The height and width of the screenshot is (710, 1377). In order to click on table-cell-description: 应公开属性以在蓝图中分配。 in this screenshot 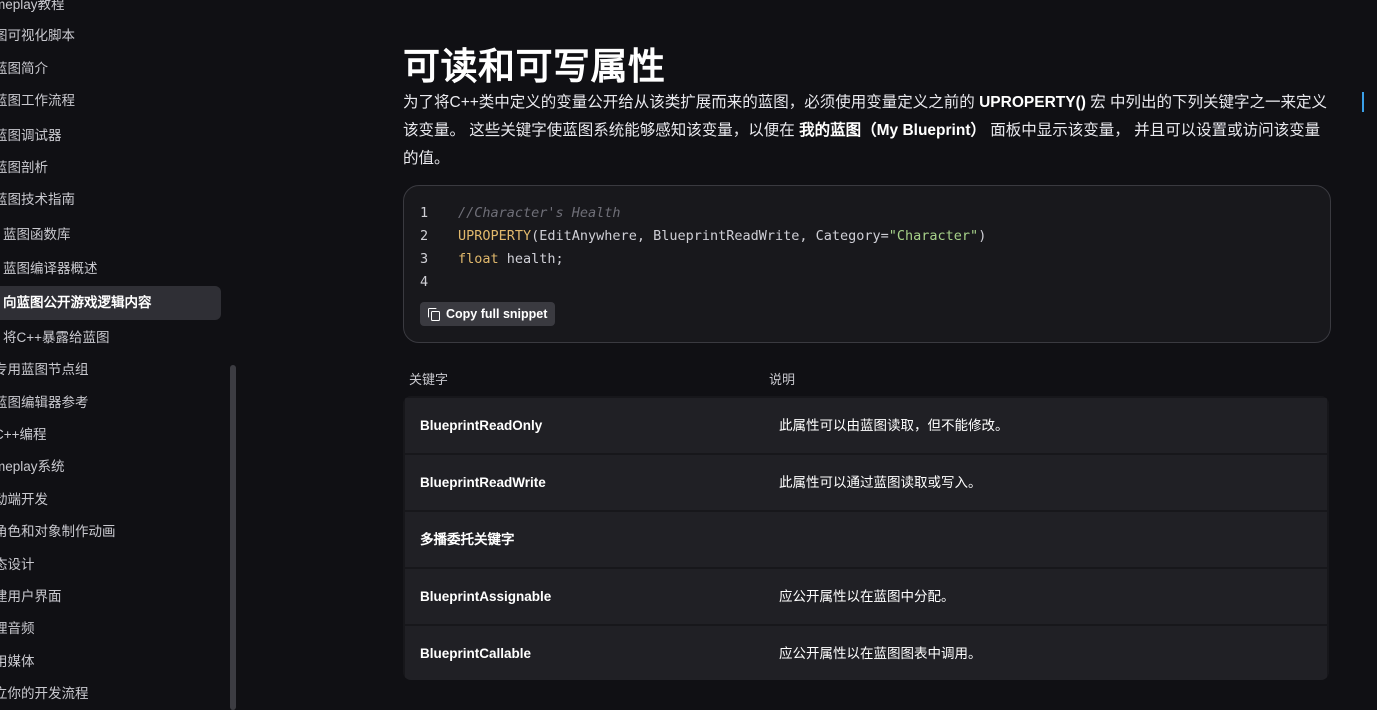, I will do `click(867, 596)`.